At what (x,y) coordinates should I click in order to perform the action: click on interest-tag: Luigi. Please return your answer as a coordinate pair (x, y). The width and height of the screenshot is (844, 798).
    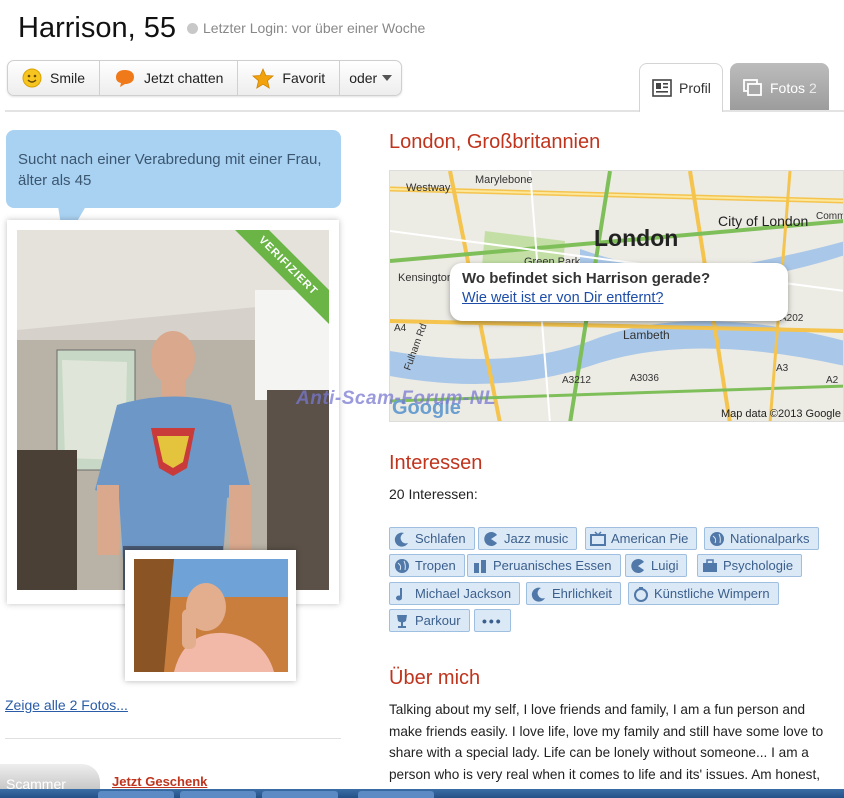
    Looking at the image, I should click on (656, 565).